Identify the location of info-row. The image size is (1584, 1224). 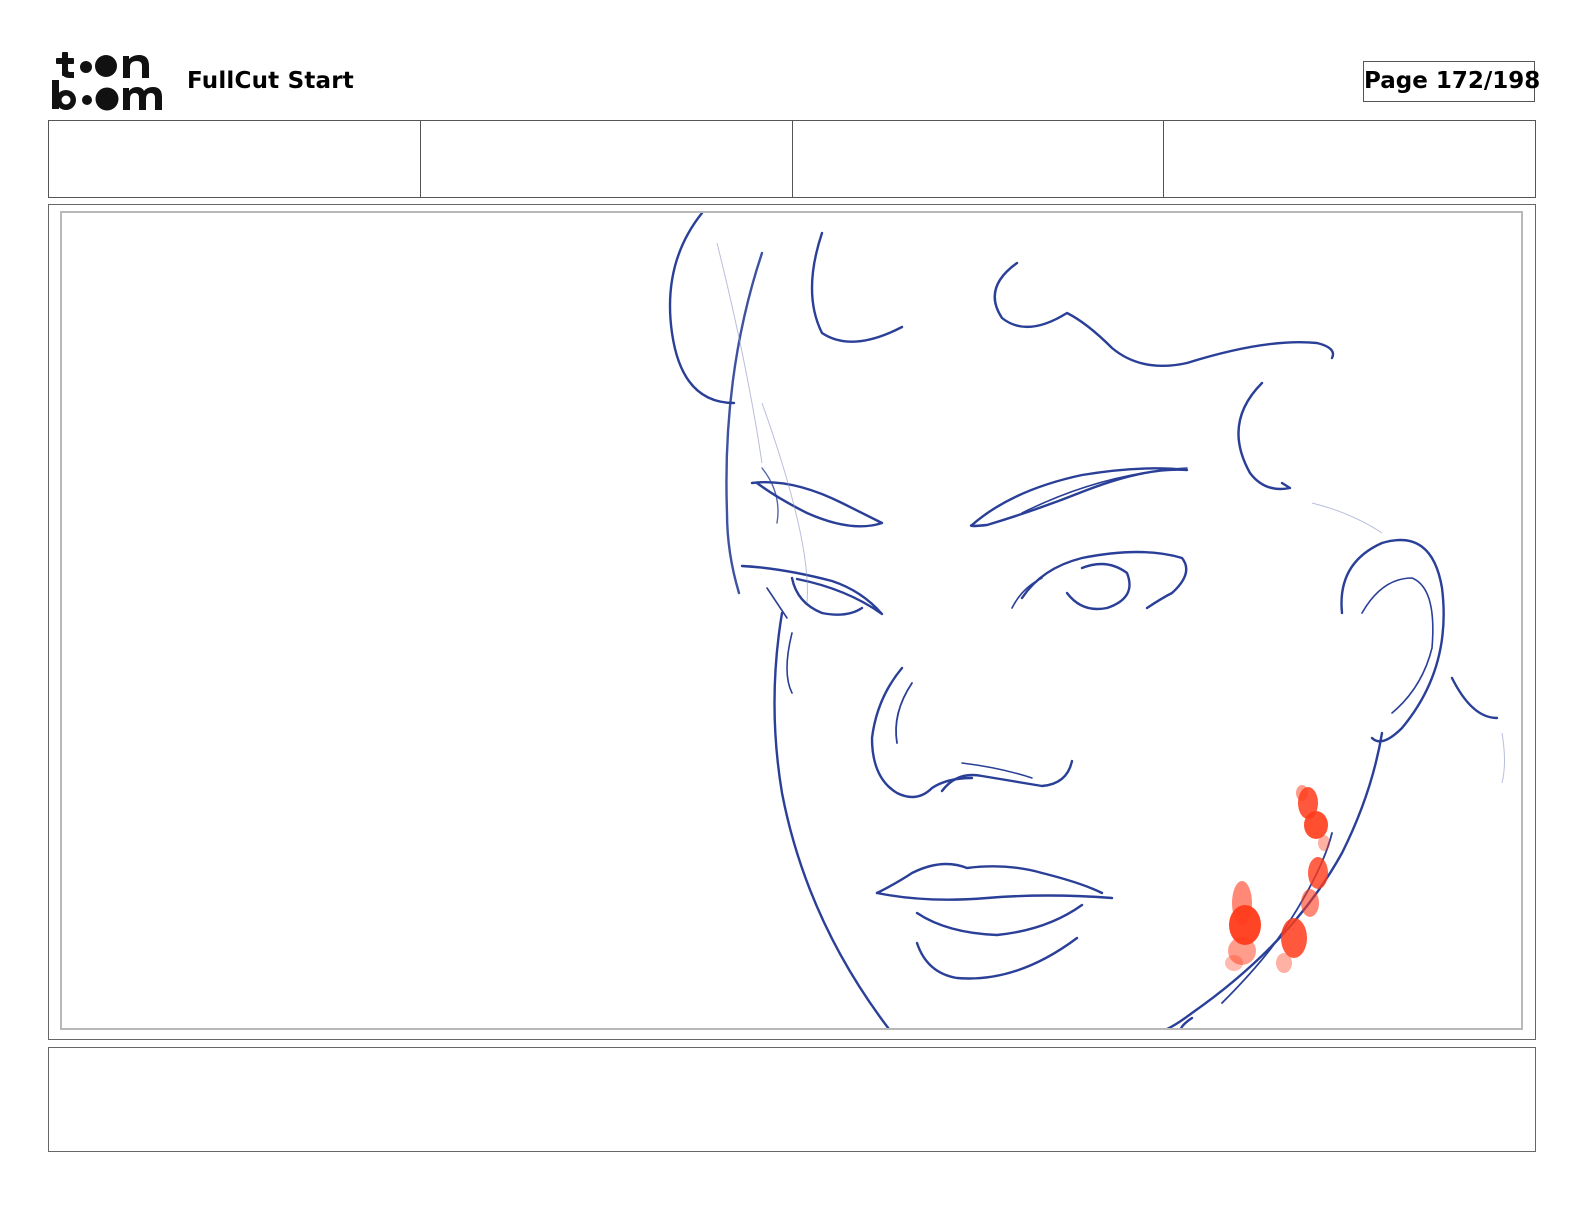
(792, 159).